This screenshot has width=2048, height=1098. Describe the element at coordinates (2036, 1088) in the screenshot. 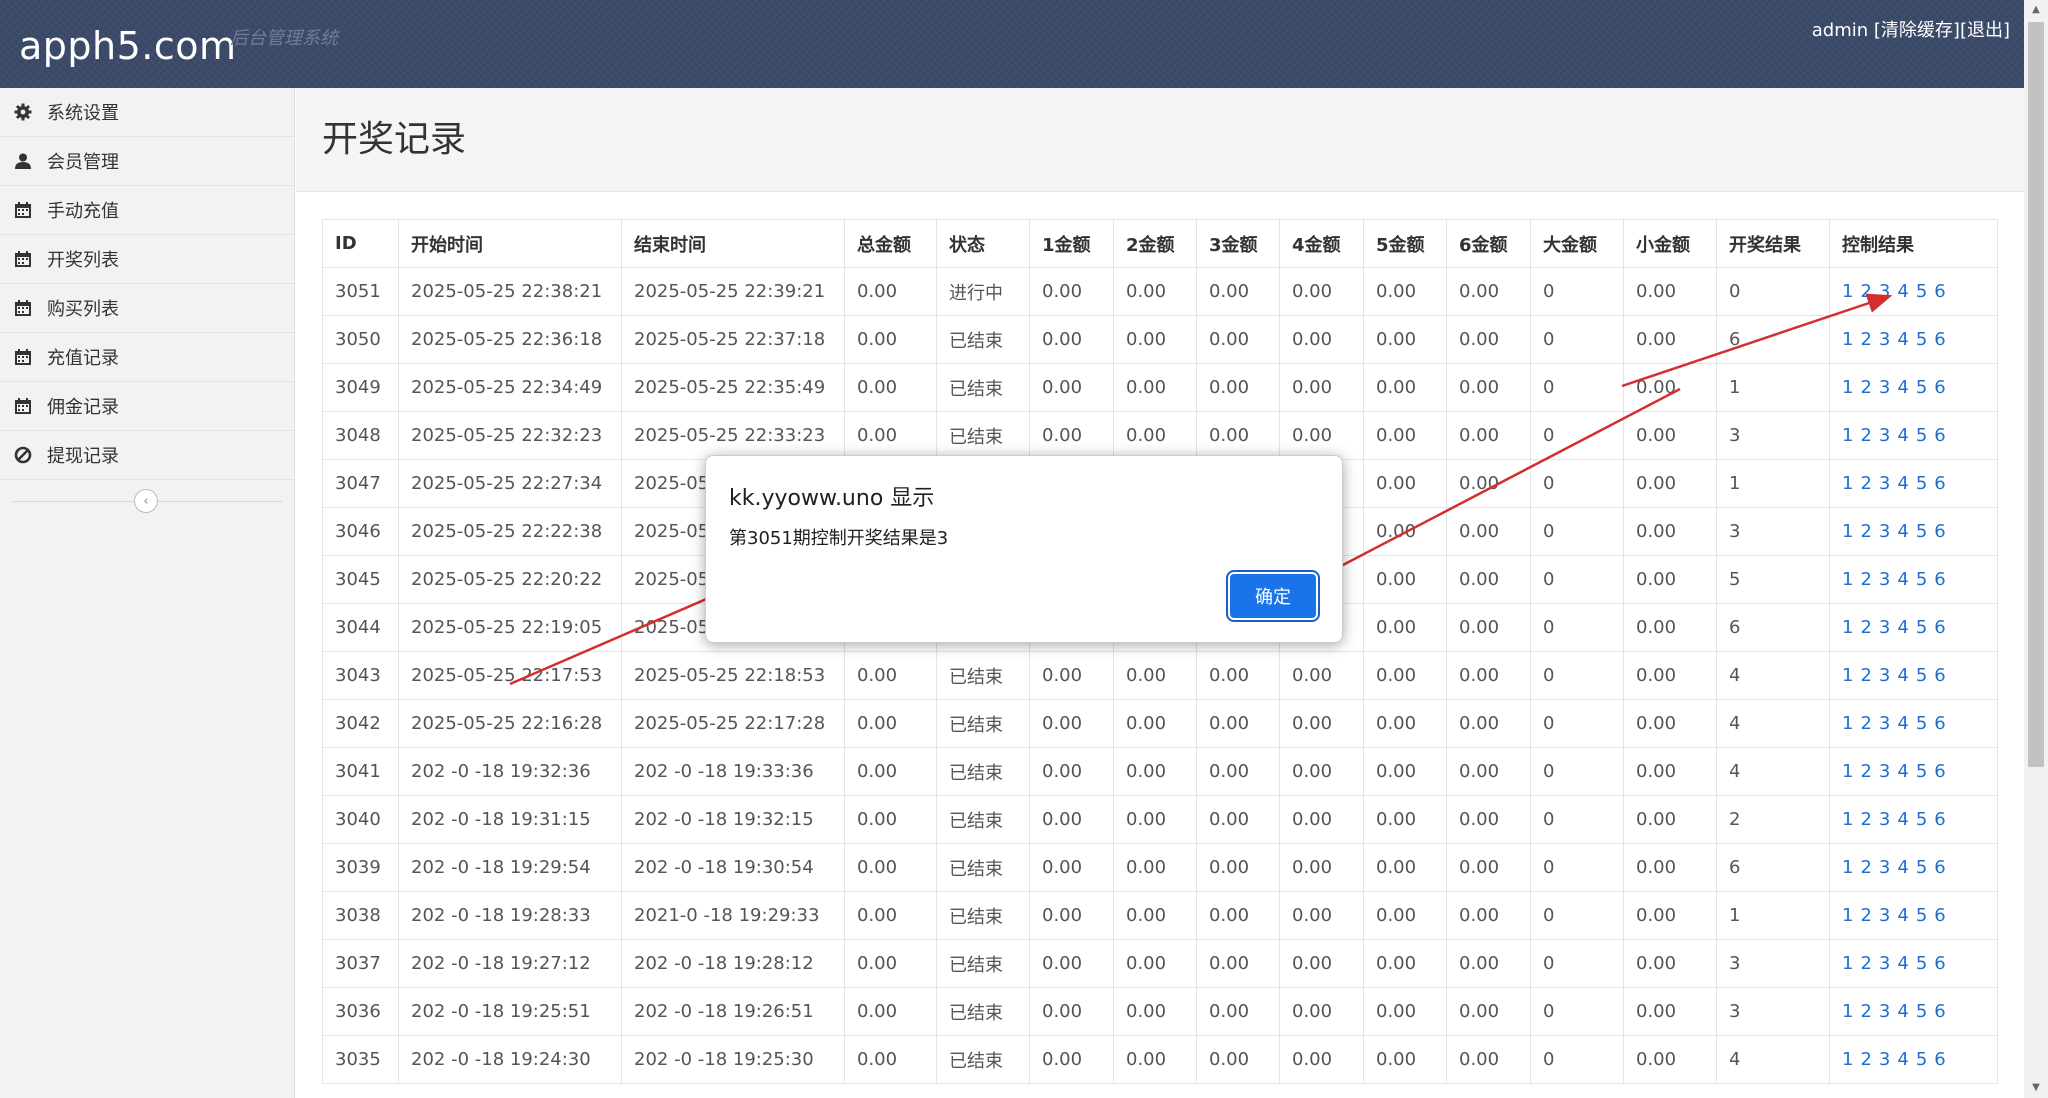

I see `scroll-down-arrow-icon: ▼` at that location.